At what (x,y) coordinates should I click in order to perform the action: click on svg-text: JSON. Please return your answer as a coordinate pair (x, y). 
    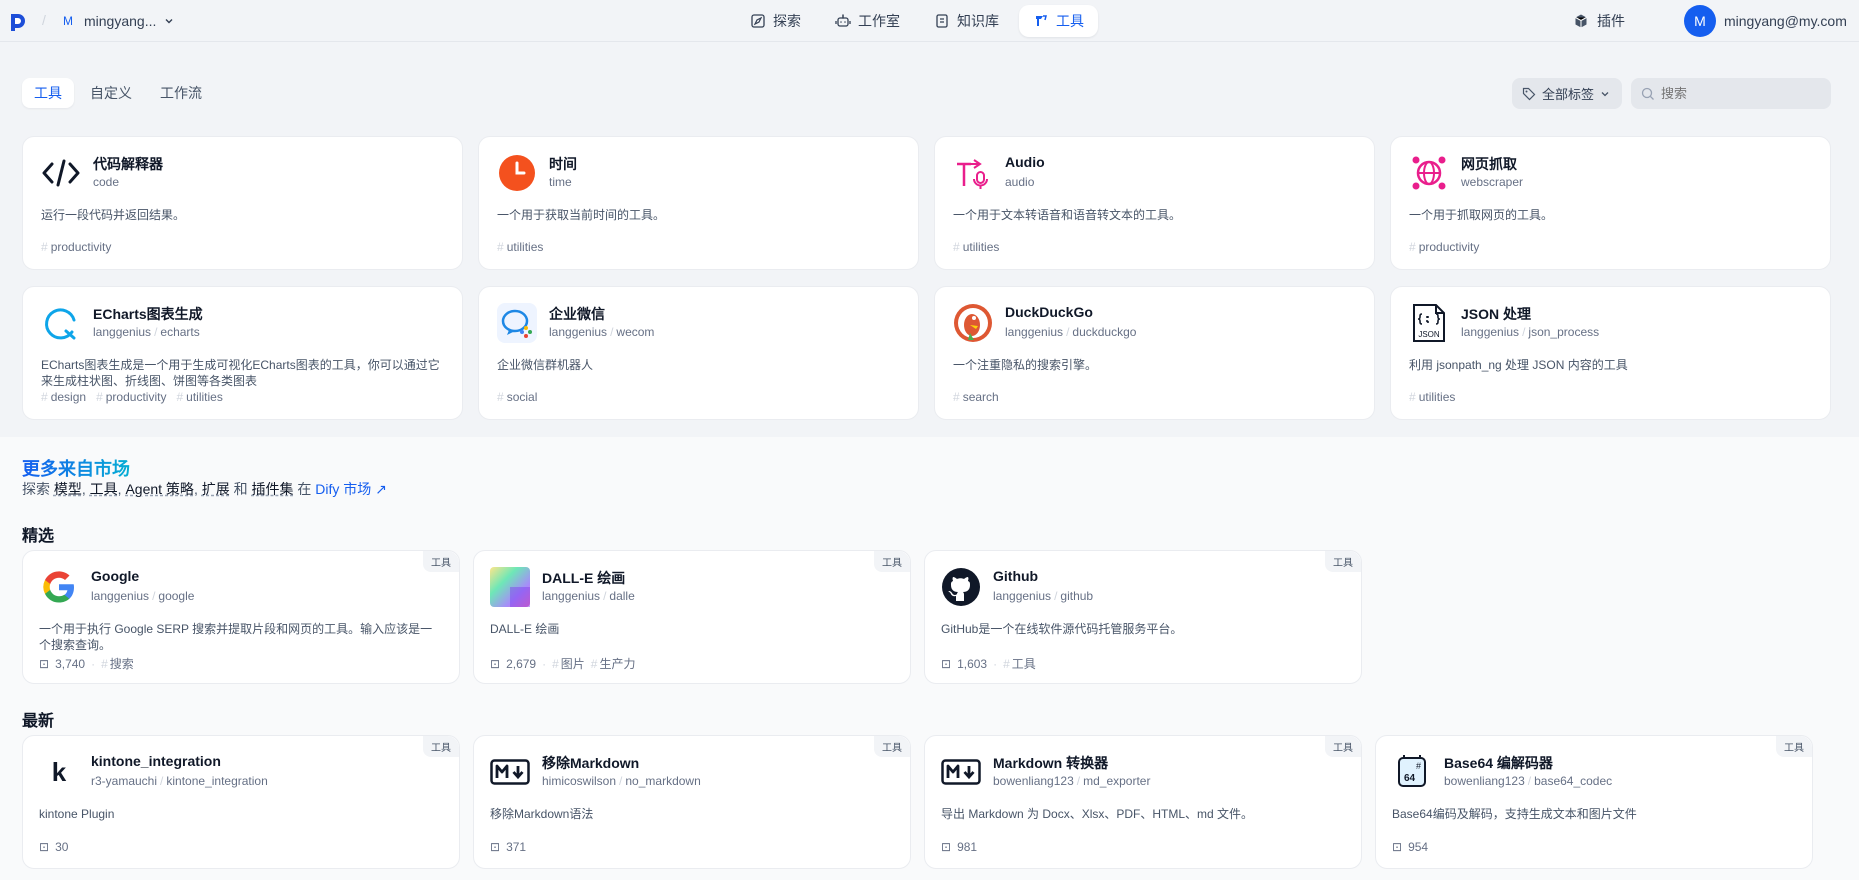
    Looking at the image, I should click on (1429, 334).